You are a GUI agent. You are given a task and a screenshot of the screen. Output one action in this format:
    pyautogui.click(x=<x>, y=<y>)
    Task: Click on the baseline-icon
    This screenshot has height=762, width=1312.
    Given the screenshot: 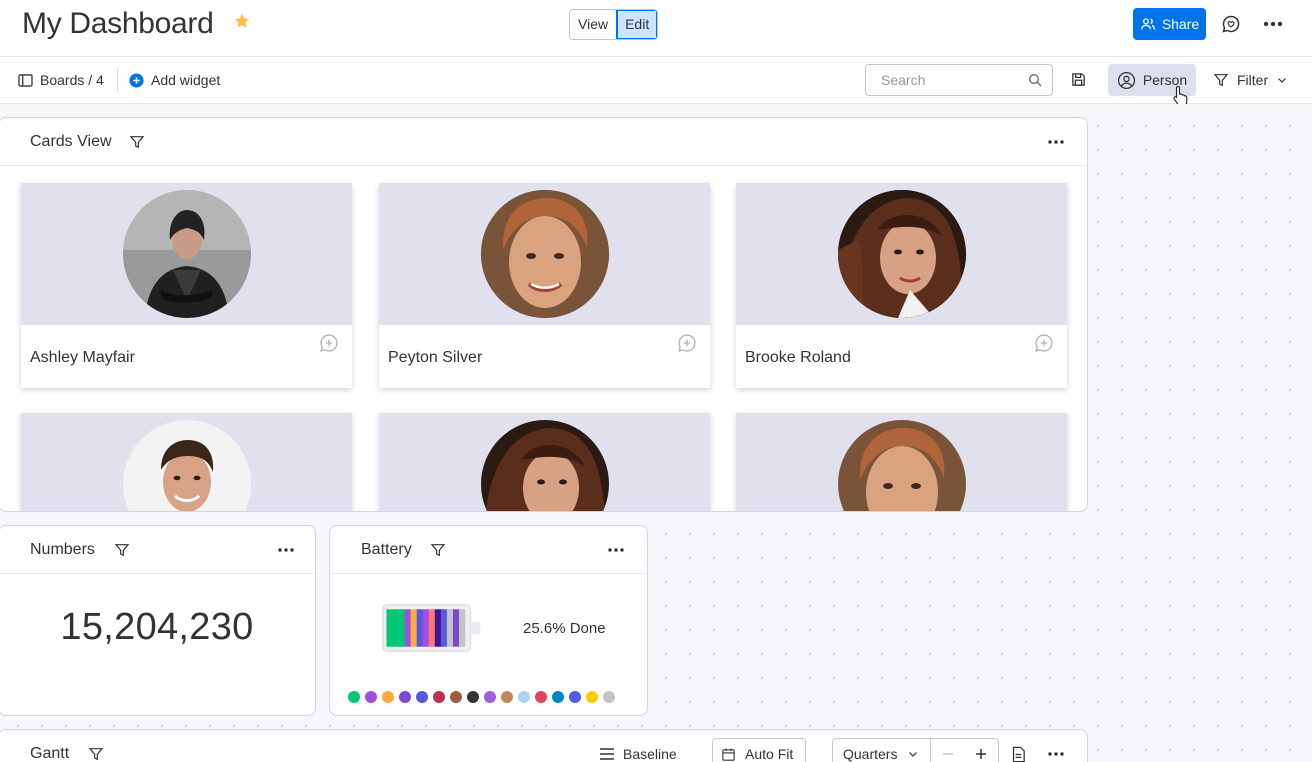 What is the action you would take?
    pyautogui.click(x=607, y=754)
    